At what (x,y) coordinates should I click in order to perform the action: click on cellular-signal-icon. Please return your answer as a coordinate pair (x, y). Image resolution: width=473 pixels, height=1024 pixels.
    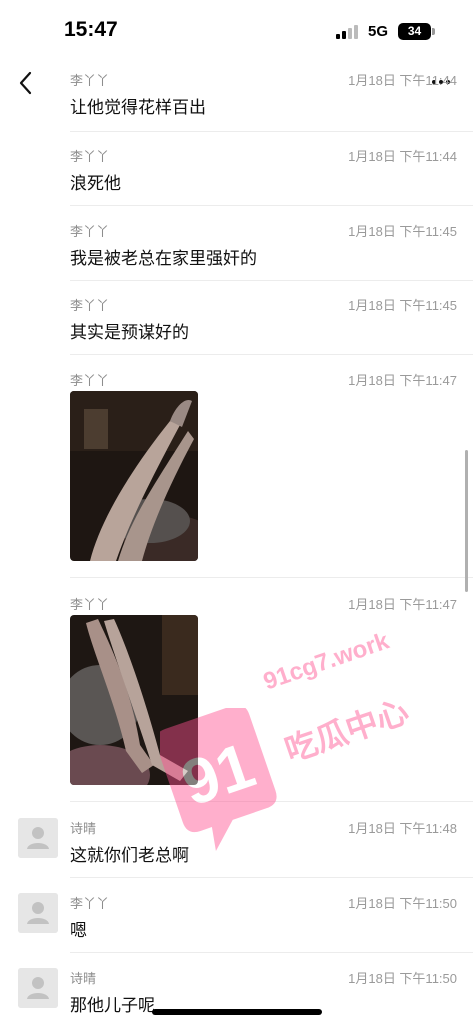
    Looking at the image, I should click on (347, 32).